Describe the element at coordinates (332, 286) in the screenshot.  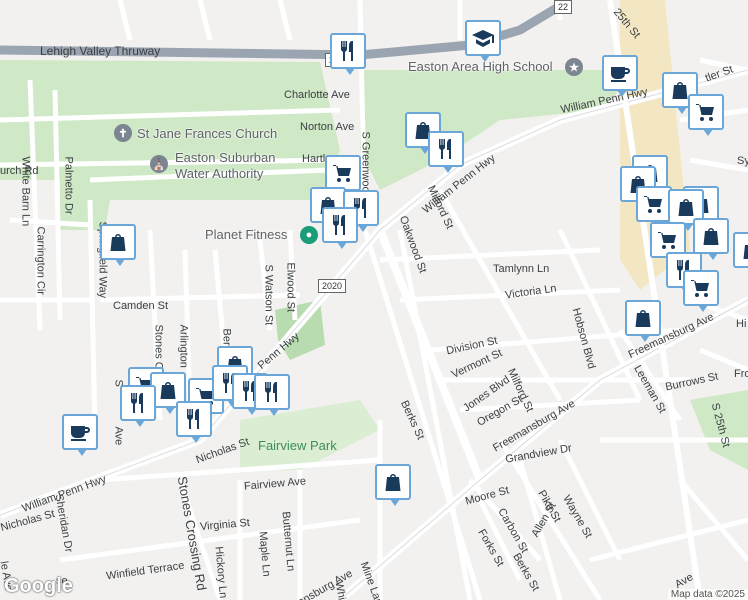
I see `route-2020-shield: 2020` at that location.